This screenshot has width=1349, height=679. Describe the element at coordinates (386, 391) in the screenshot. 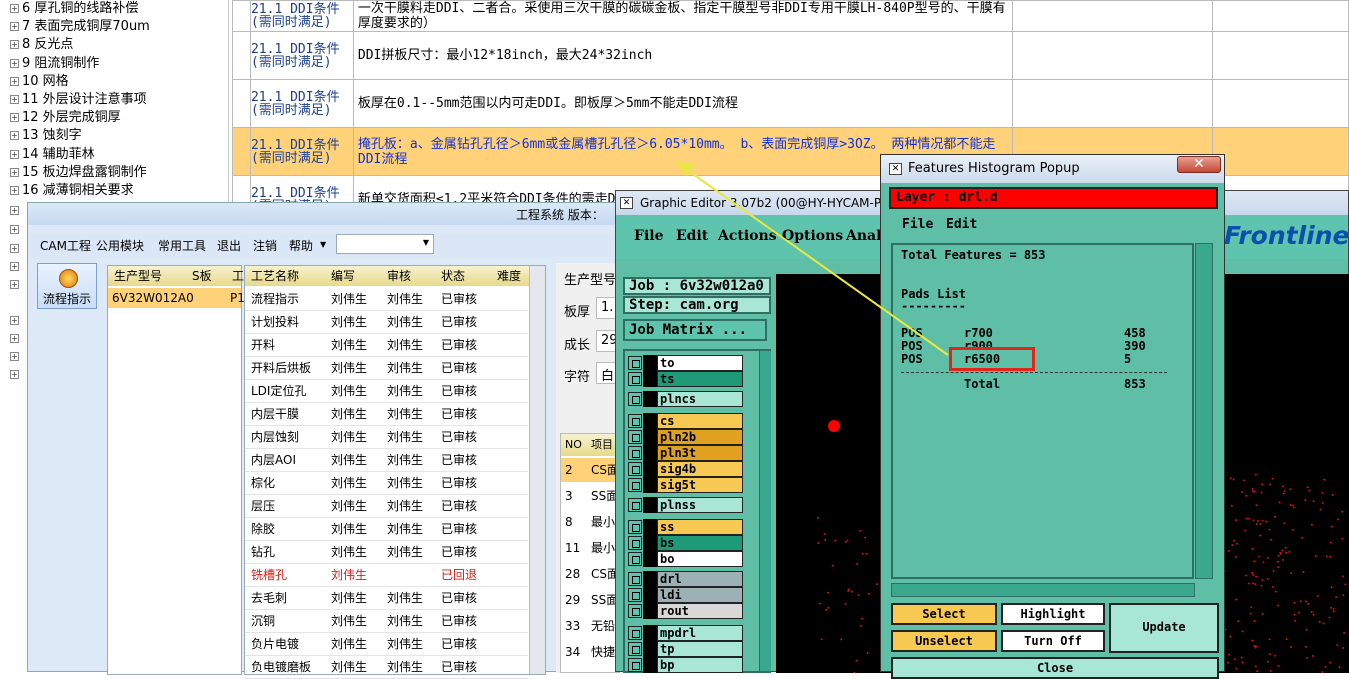

I see `table-row: LDI定位孔 刘伟生 刘伟生 已审核` at that location.